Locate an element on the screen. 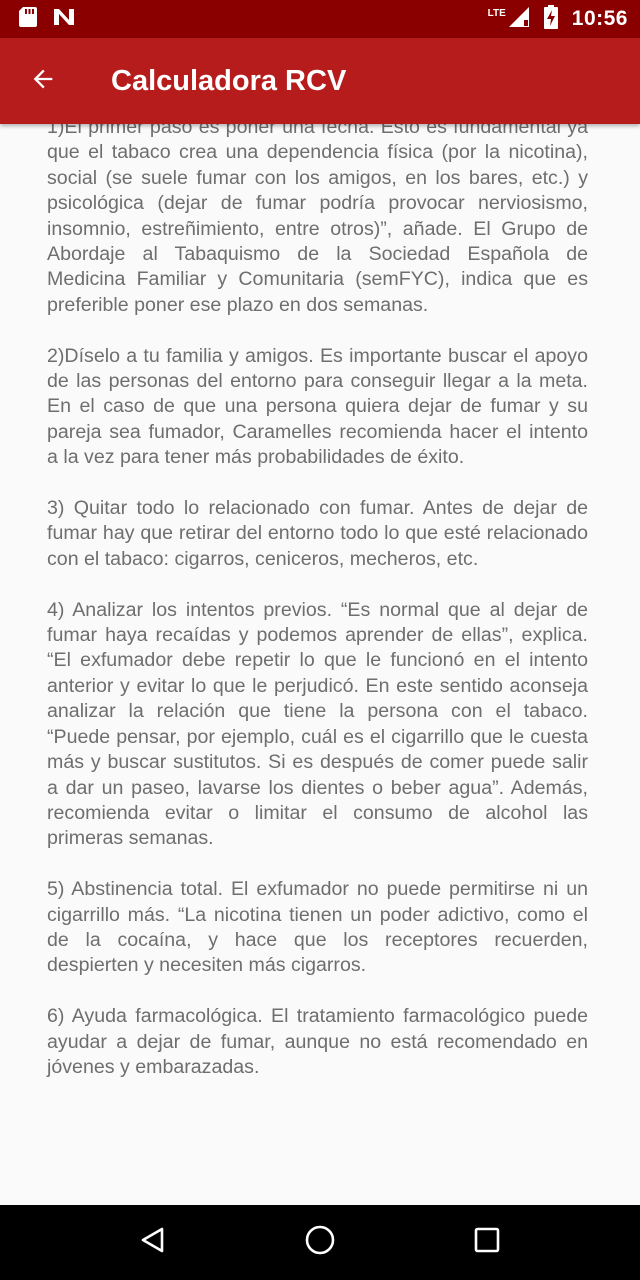  back-button is located at coordinates (43, 81).